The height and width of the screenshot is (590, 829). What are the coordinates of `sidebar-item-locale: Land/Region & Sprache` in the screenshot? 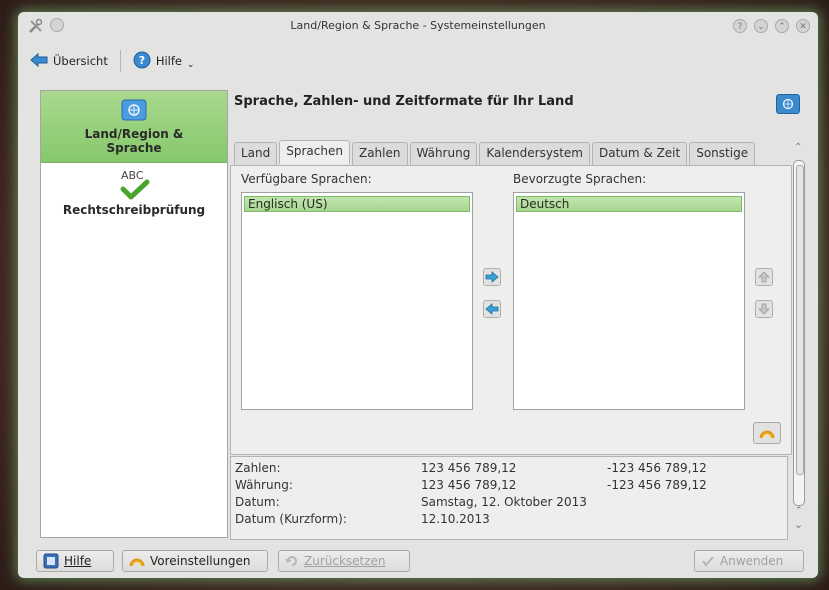 It's located at (134, 127).